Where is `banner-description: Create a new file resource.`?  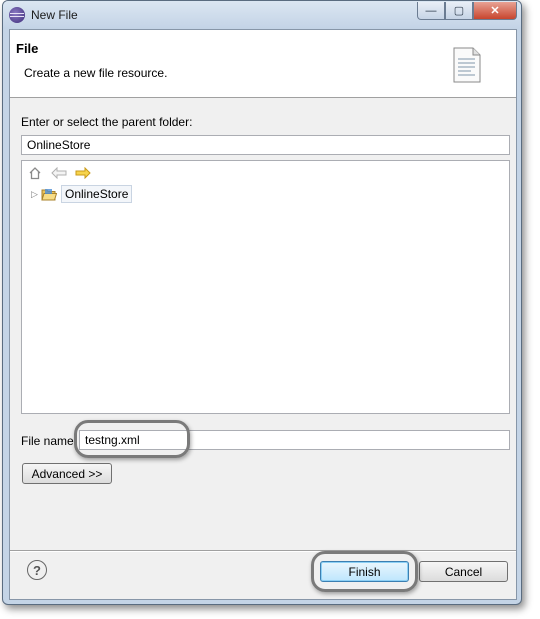
banner-description: Create a new file resource. is located at coordinates (96, 73).